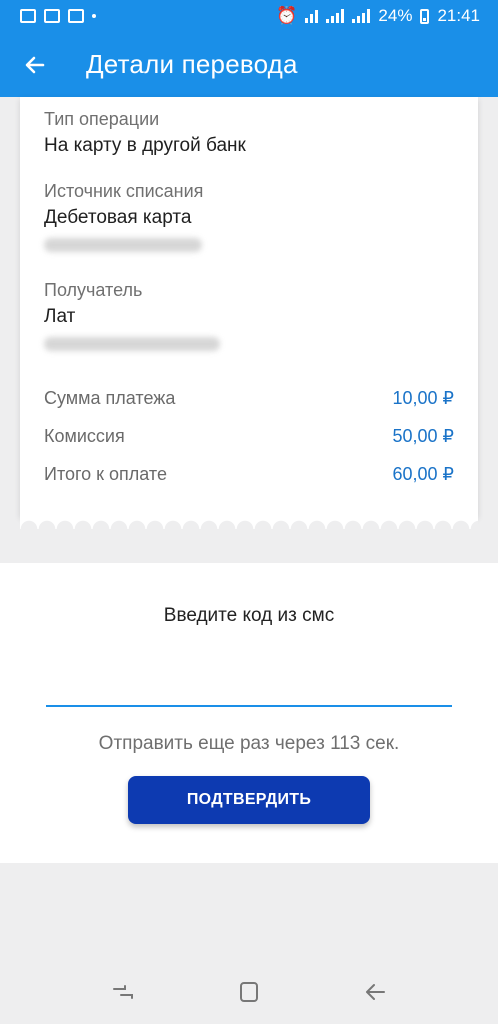 The width and height of the screenshot is (498, 1024). I want to click on arrow-left-icon, so click(35, 64).